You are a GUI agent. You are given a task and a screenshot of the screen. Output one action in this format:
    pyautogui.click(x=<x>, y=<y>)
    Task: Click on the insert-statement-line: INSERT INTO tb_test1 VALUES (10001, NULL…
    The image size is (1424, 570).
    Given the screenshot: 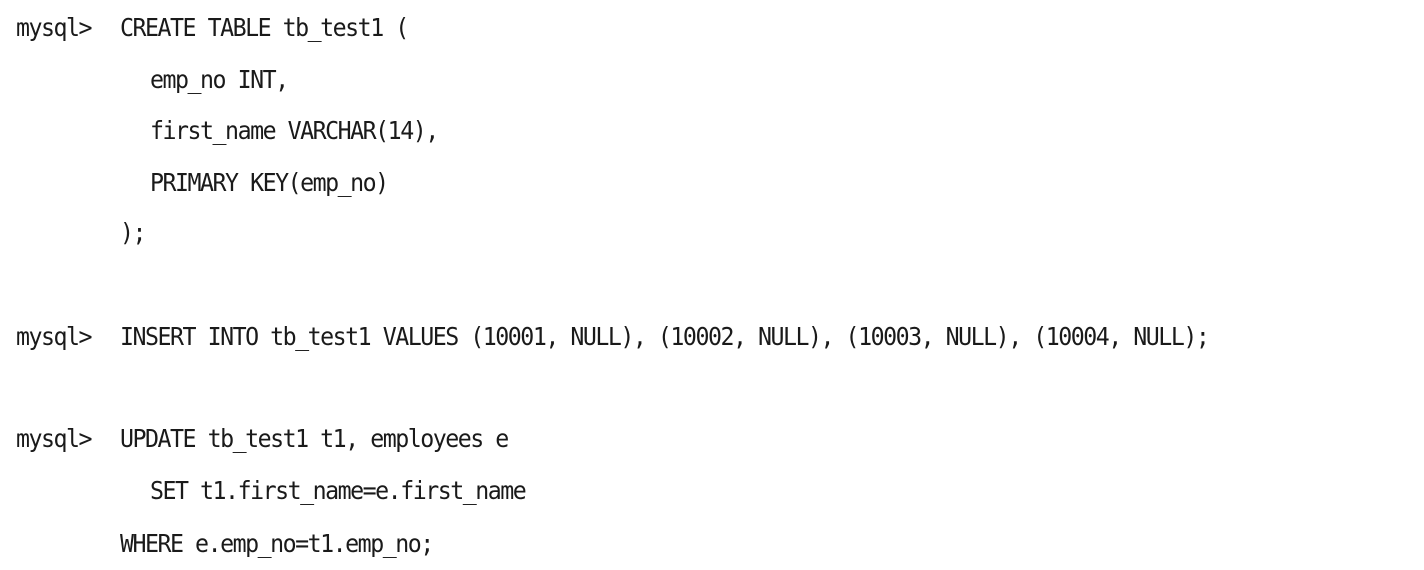 What is the action you would take?
    pyautogui.click(x=665, y=336)
    